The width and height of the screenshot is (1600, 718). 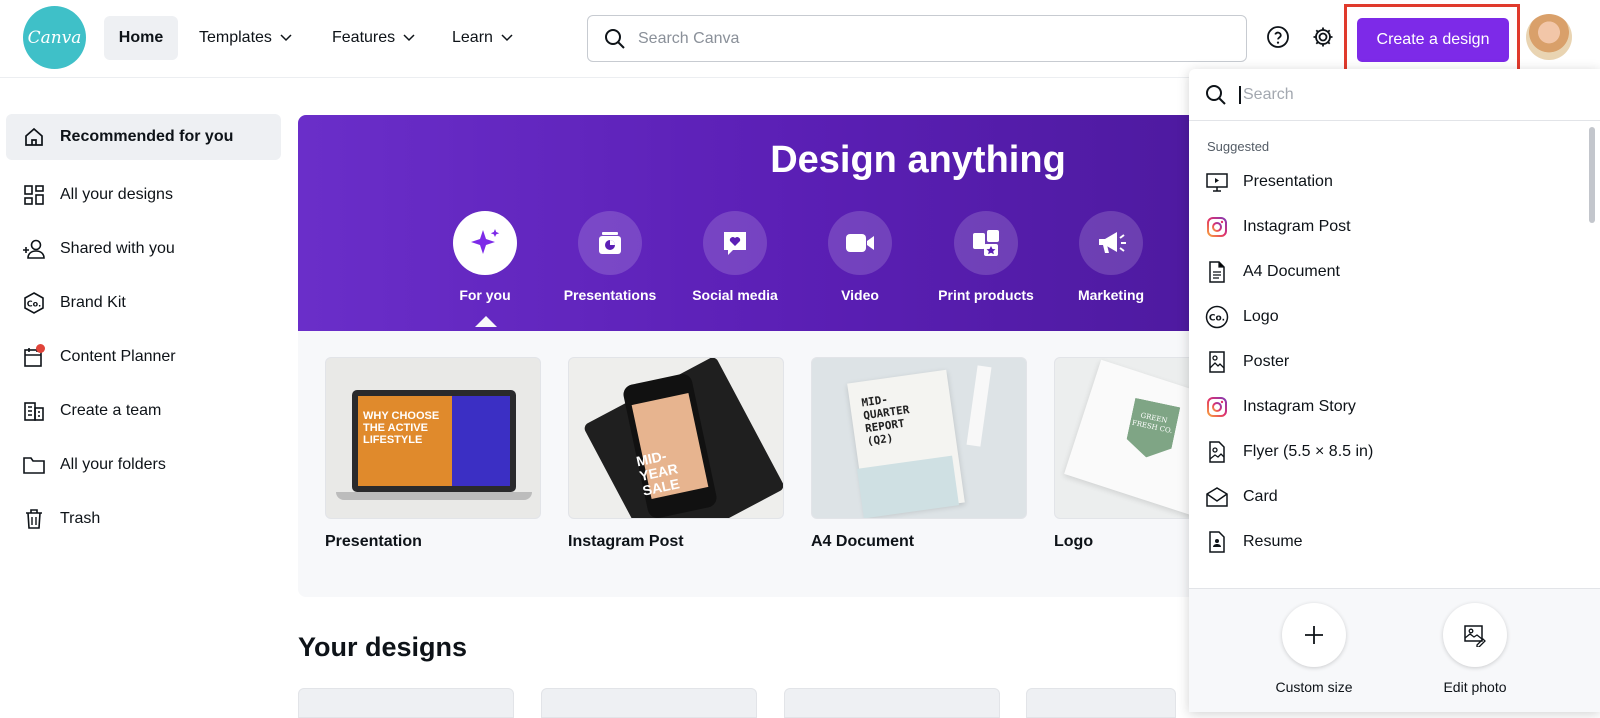 What do you see at coordinates (433, 438) in the screenshot?
I see `card-thumbnail: WHY CHOOSE THE ACTIVE LIFESTYLE` at bounding box center [433, 438].